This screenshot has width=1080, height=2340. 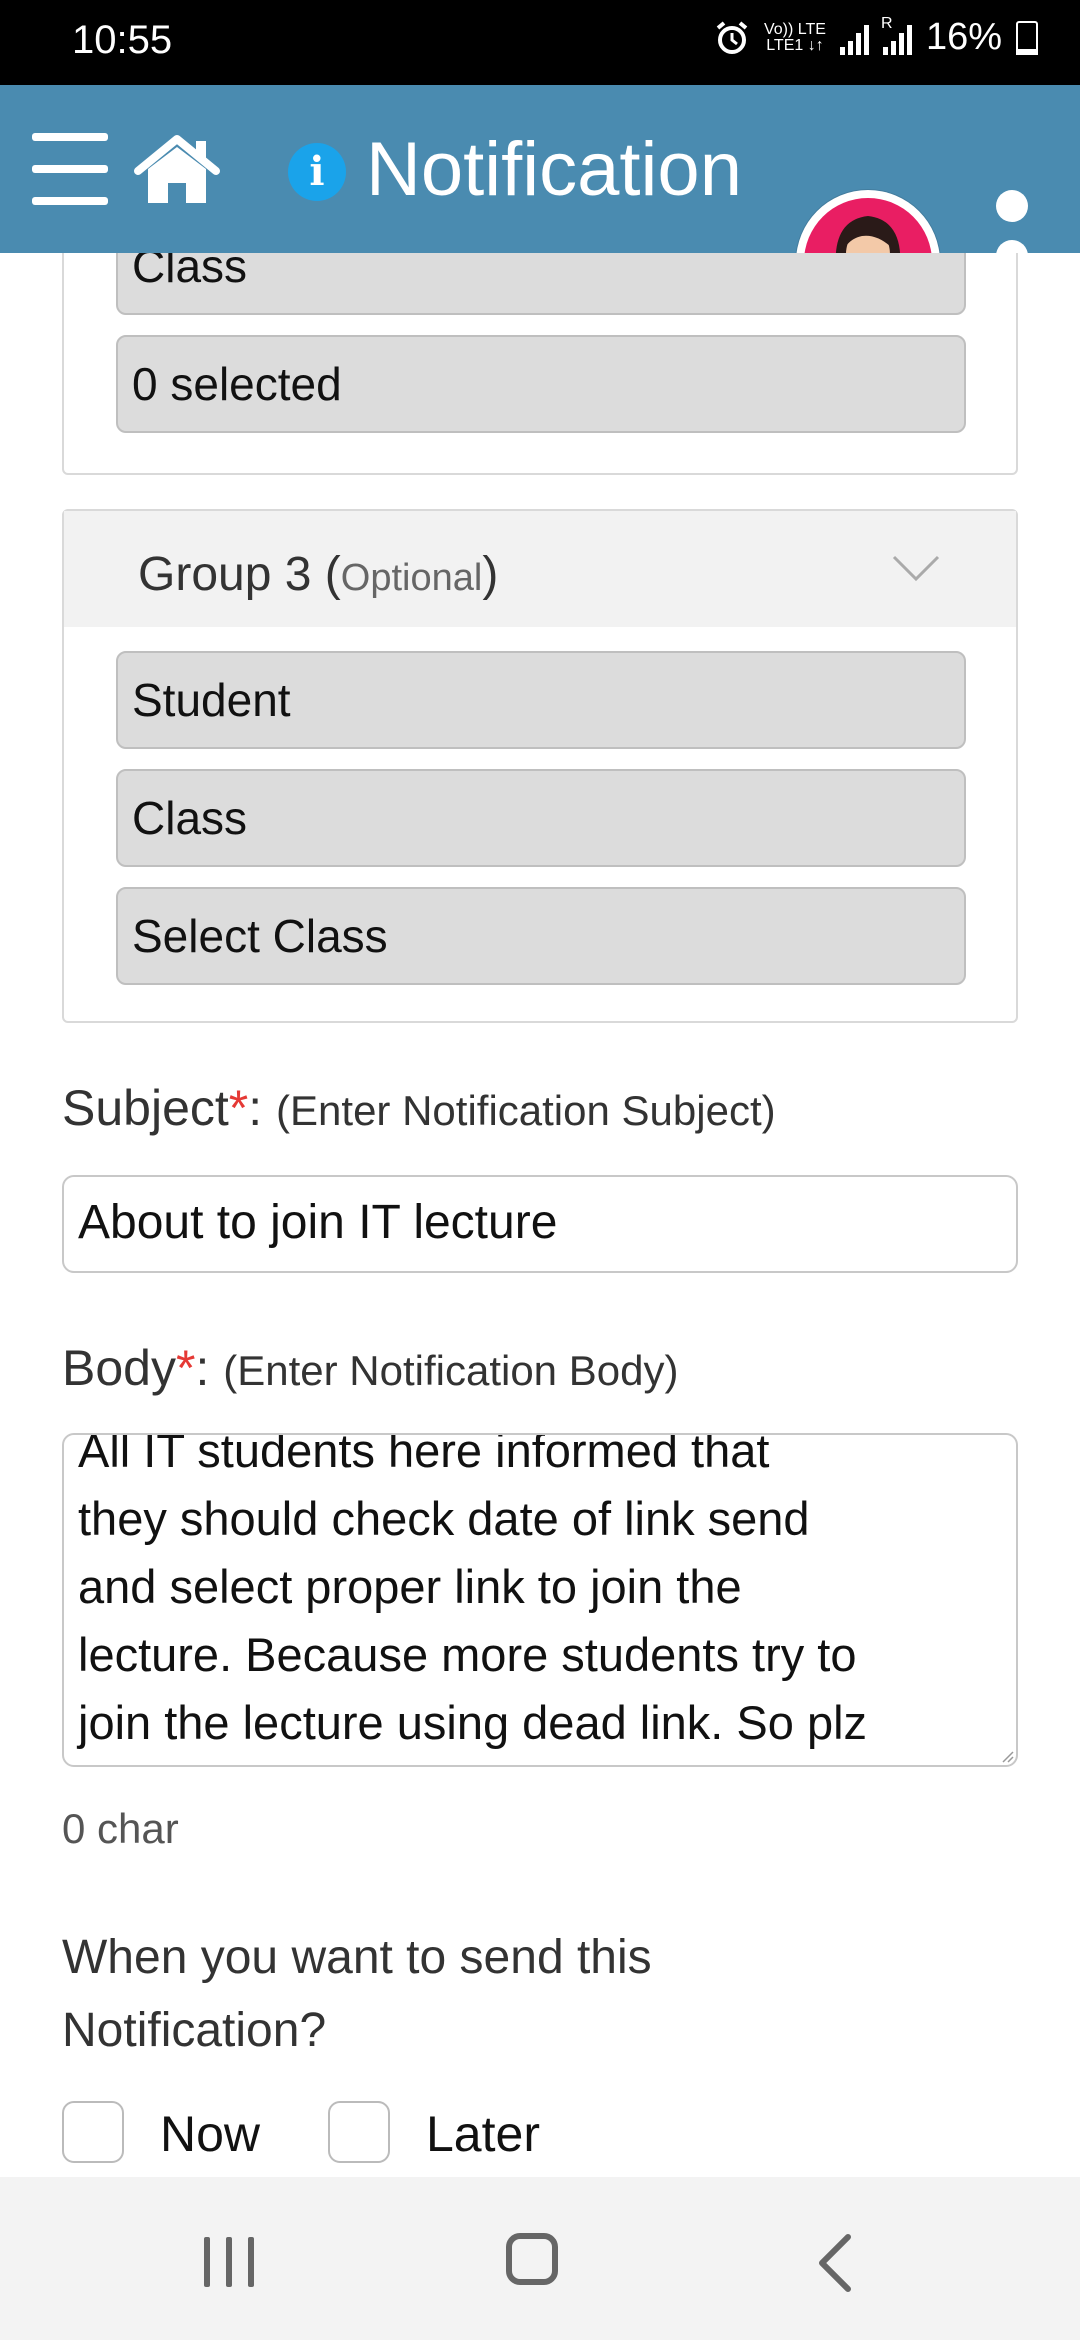 What do you see at coordinates (467, 1654) in the screenshot?
I see `body-line: lecture. Because more students try to` at bounding box center [467, 1654].